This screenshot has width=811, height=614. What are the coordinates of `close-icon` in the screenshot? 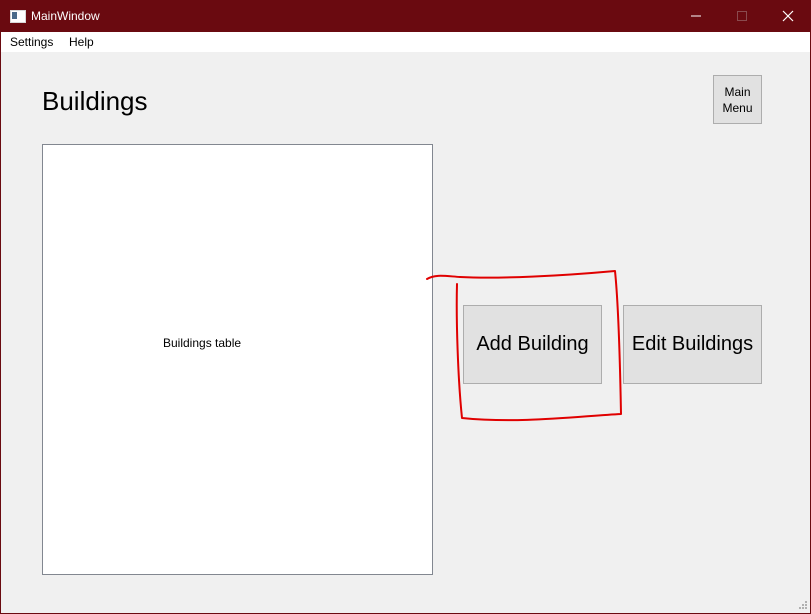 It's located at (788, 16).